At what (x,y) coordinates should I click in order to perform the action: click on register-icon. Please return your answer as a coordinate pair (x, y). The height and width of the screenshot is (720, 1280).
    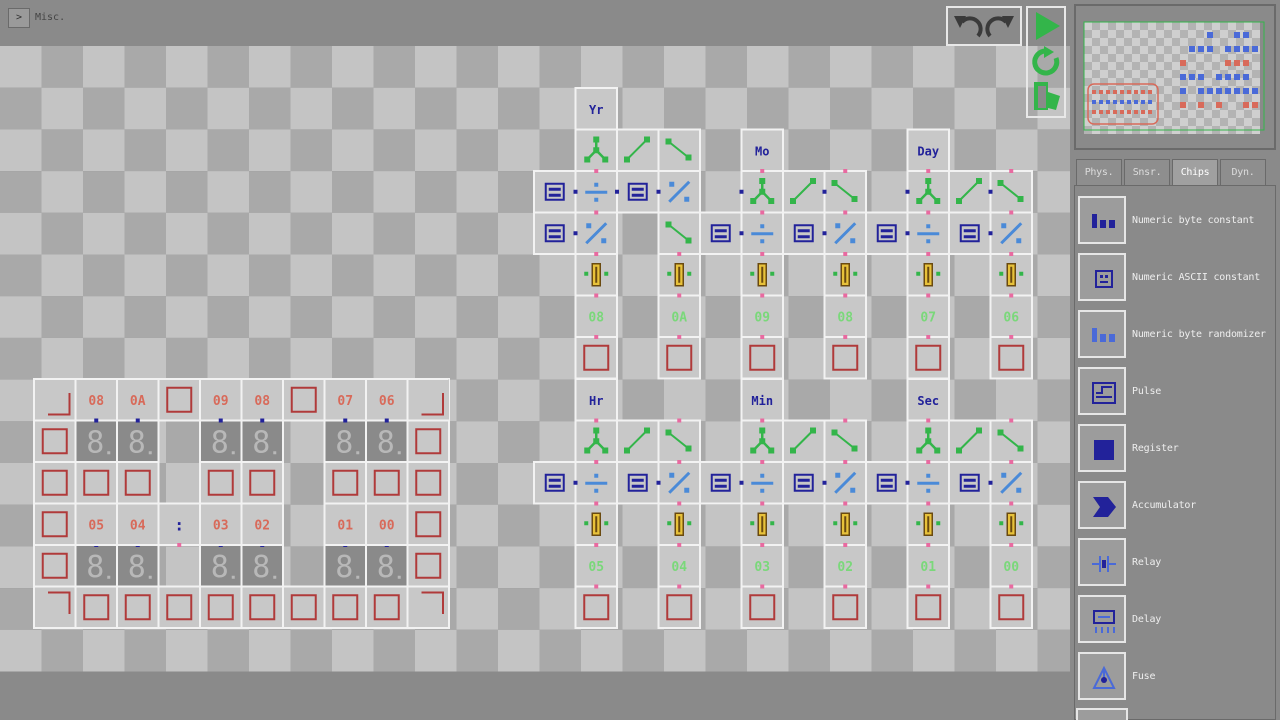
    Looking at the image, I should click on (1102, 448).